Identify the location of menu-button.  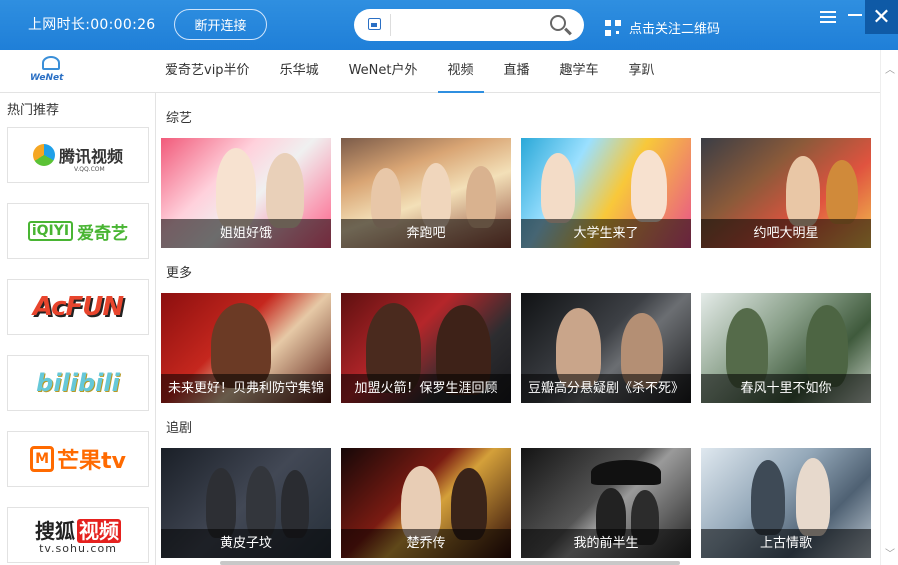
(828, 17).